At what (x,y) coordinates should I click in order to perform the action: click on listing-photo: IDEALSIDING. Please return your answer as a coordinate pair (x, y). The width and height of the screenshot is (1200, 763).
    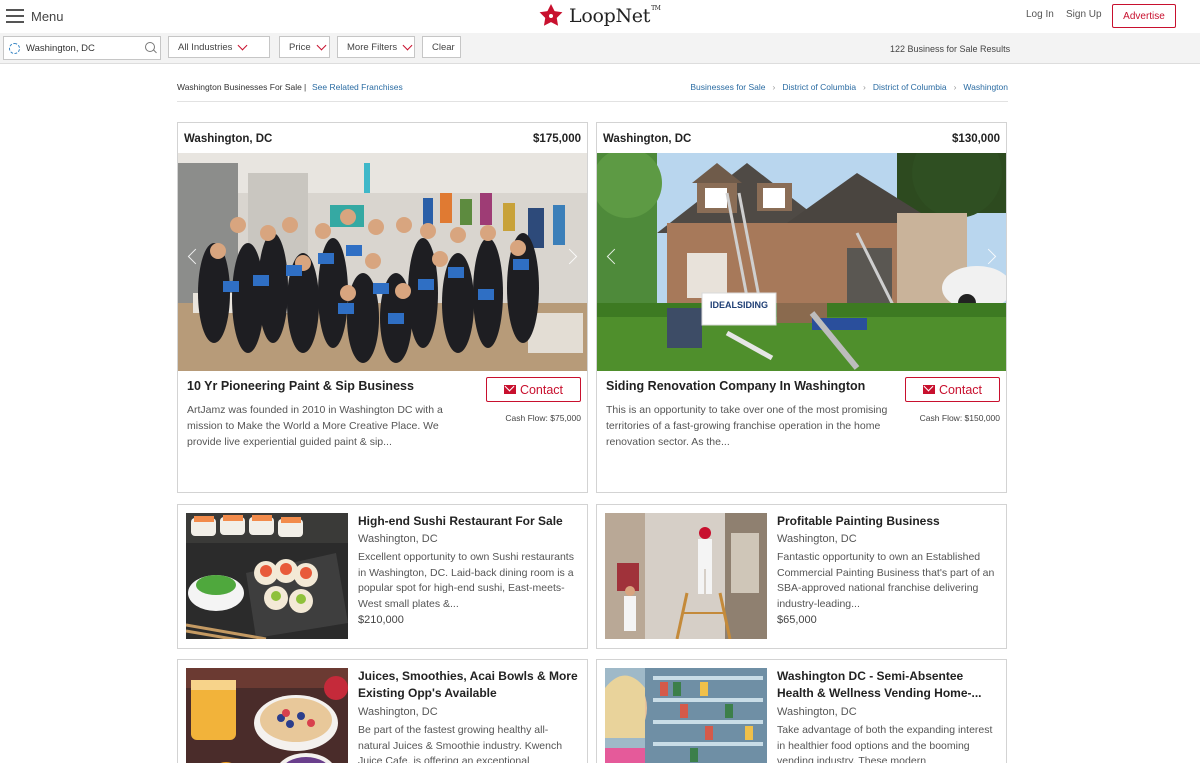
    Looking at the image, I should click on (801, 262).